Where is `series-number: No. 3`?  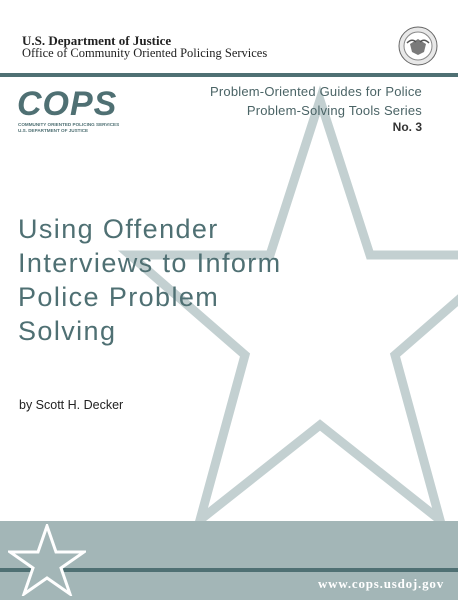
series-number: No. 3 is located at coordinates (407, 127).